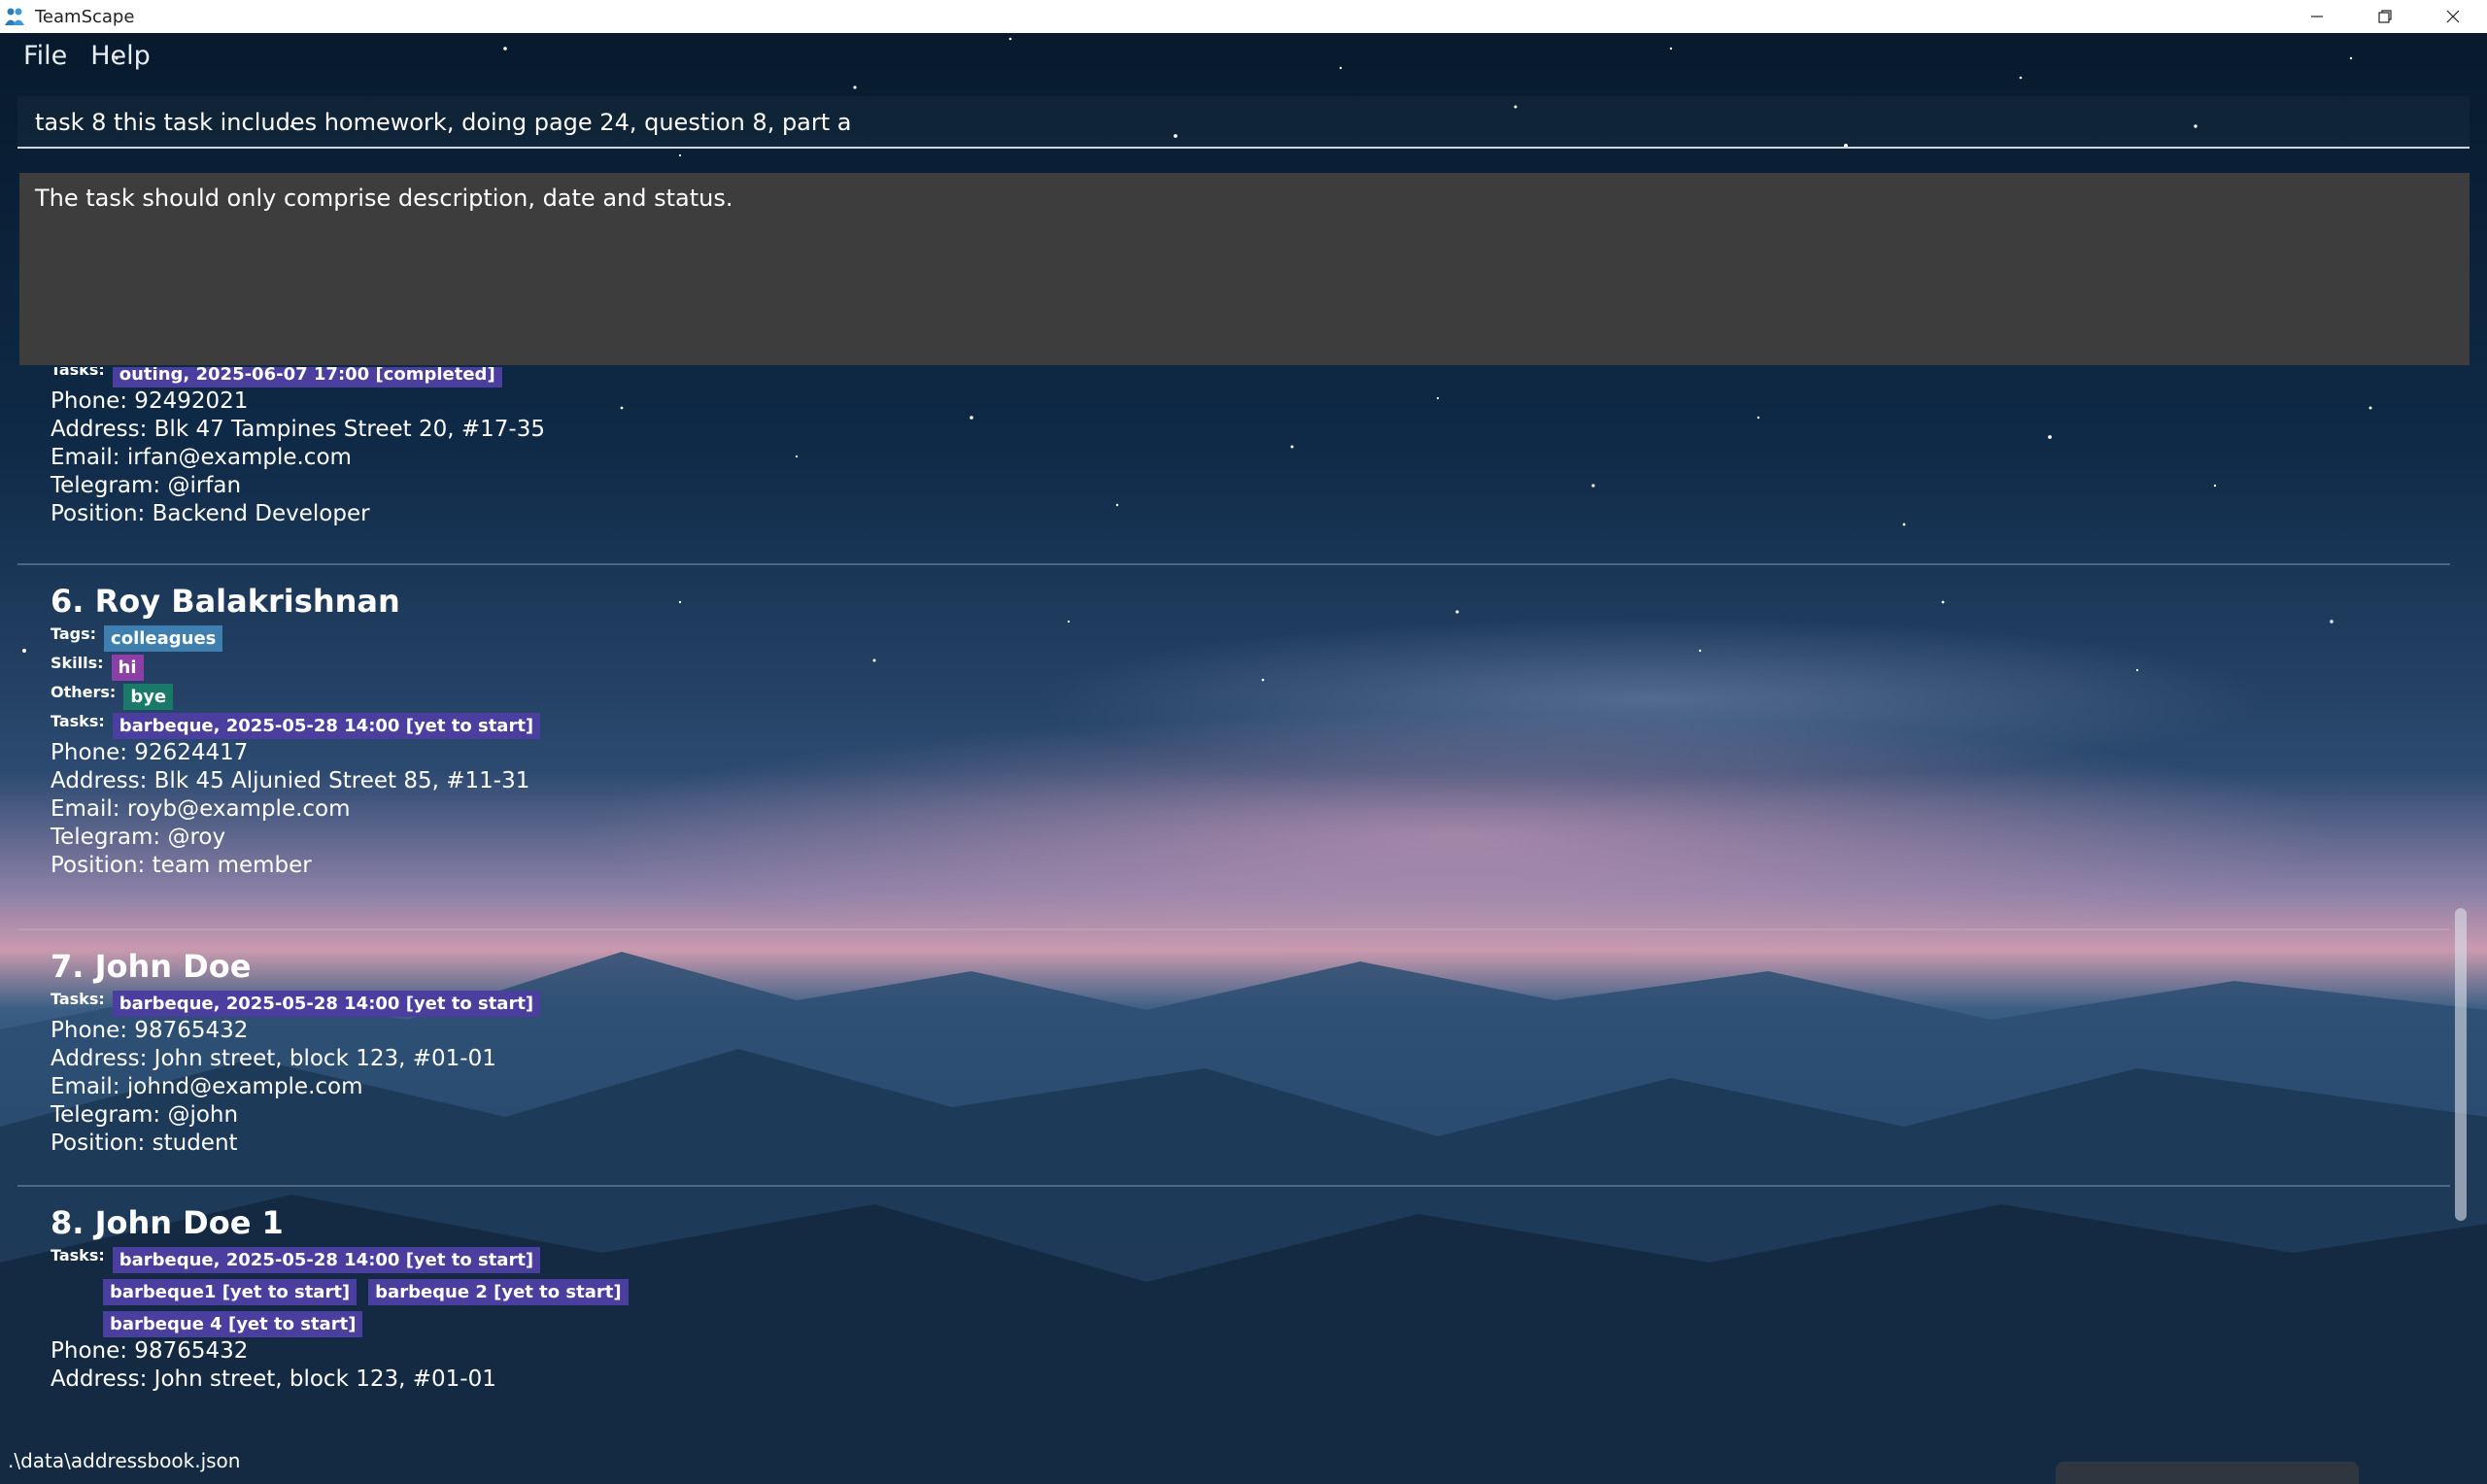 The image size is (2487, 1484). Describe the element at coordinates (210, 513) in the screenshot. I see `position: Position: Backend Developer` at that location.